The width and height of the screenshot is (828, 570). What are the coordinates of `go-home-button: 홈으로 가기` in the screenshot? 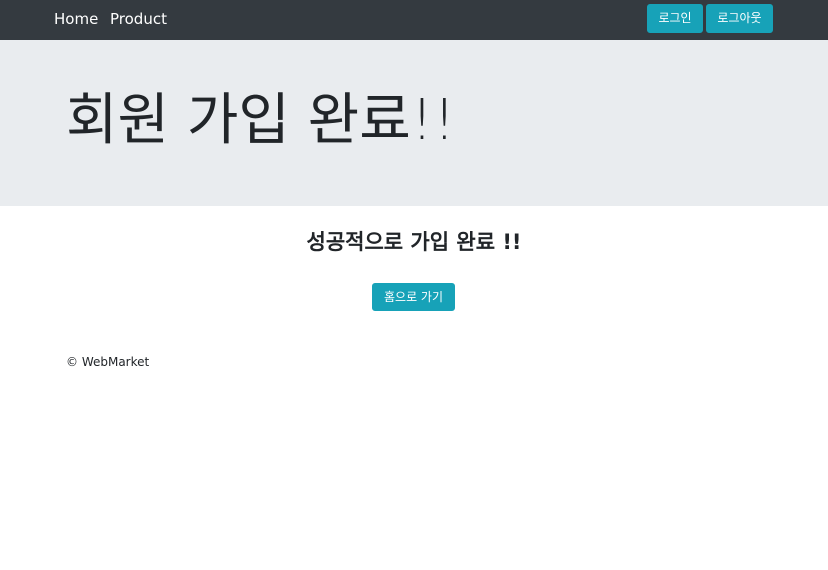 It's located at (413, 297).